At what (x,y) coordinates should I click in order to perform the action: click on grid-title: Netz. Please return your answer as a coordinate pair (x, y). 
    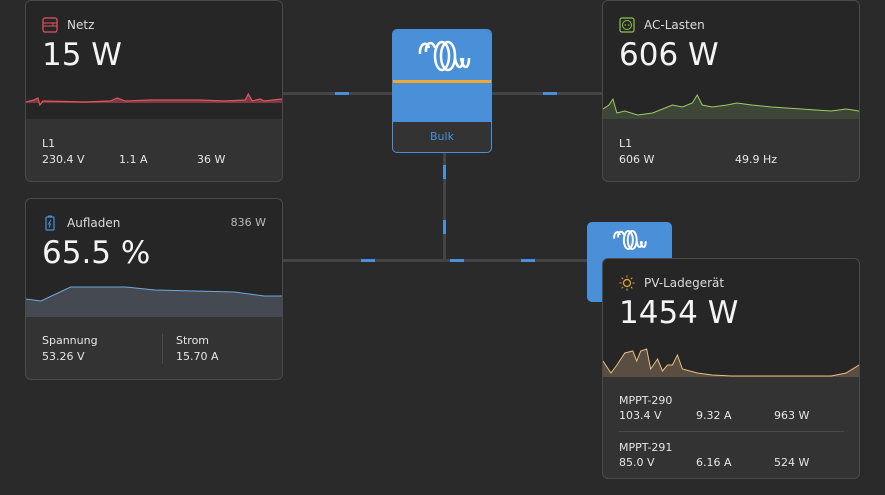
    Looking at the image, I should click on (81, 25).